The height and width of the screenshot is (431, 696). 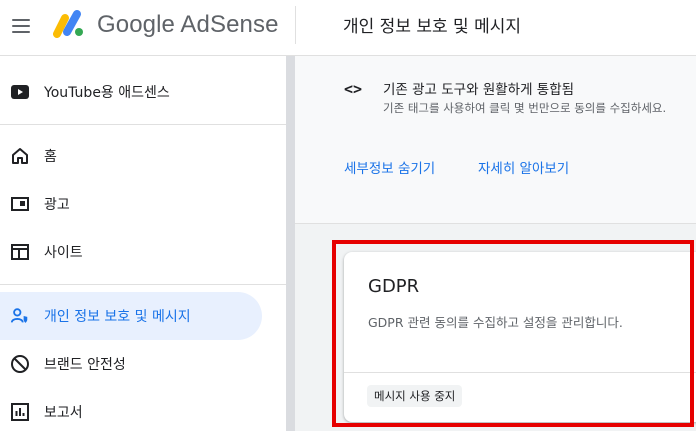 I want to click on header-divider, so click(x=295, y=25).